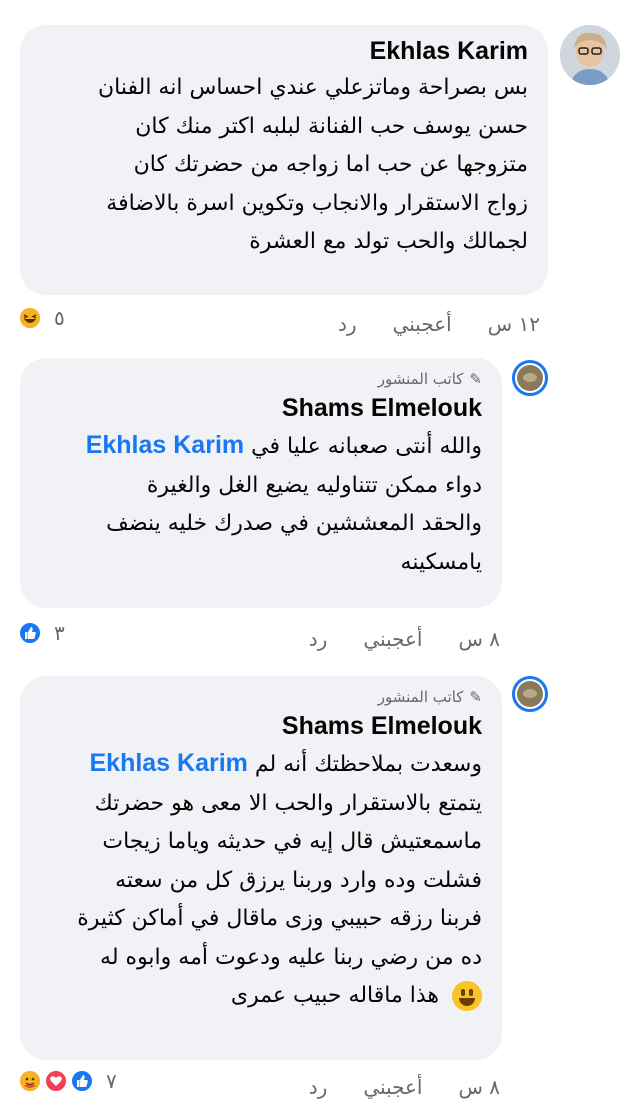 The height and width of the screenshot is (1120, 640). Describe the element at coordinates (334, 995) in the screenshot. I see `comment-last-line: هذا ماقاله حبيب عمرى` at that location.